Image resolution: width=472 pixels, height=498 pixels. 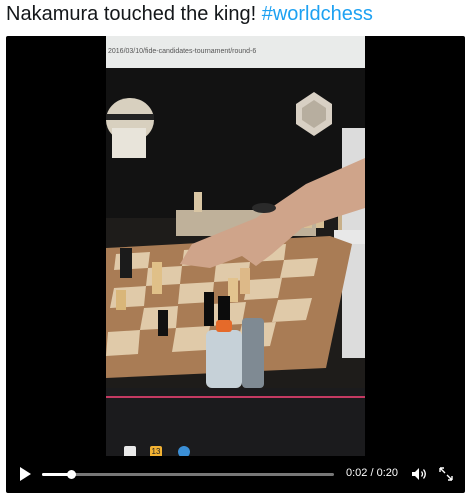 I want to click on document-icon, so click(x=130, y=451).